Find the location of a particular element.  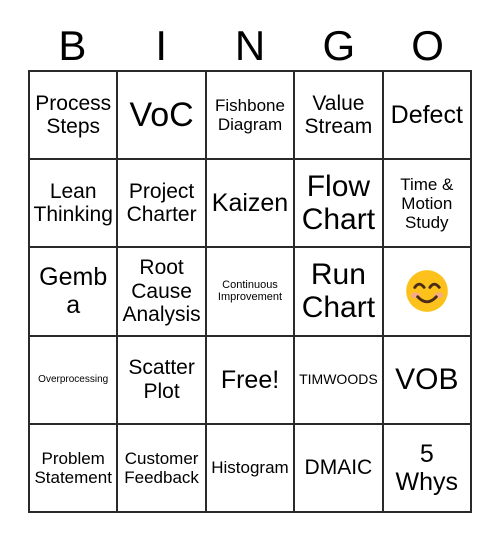

bingo-cell-label: Run Chart is located at coordinates (338, 291).